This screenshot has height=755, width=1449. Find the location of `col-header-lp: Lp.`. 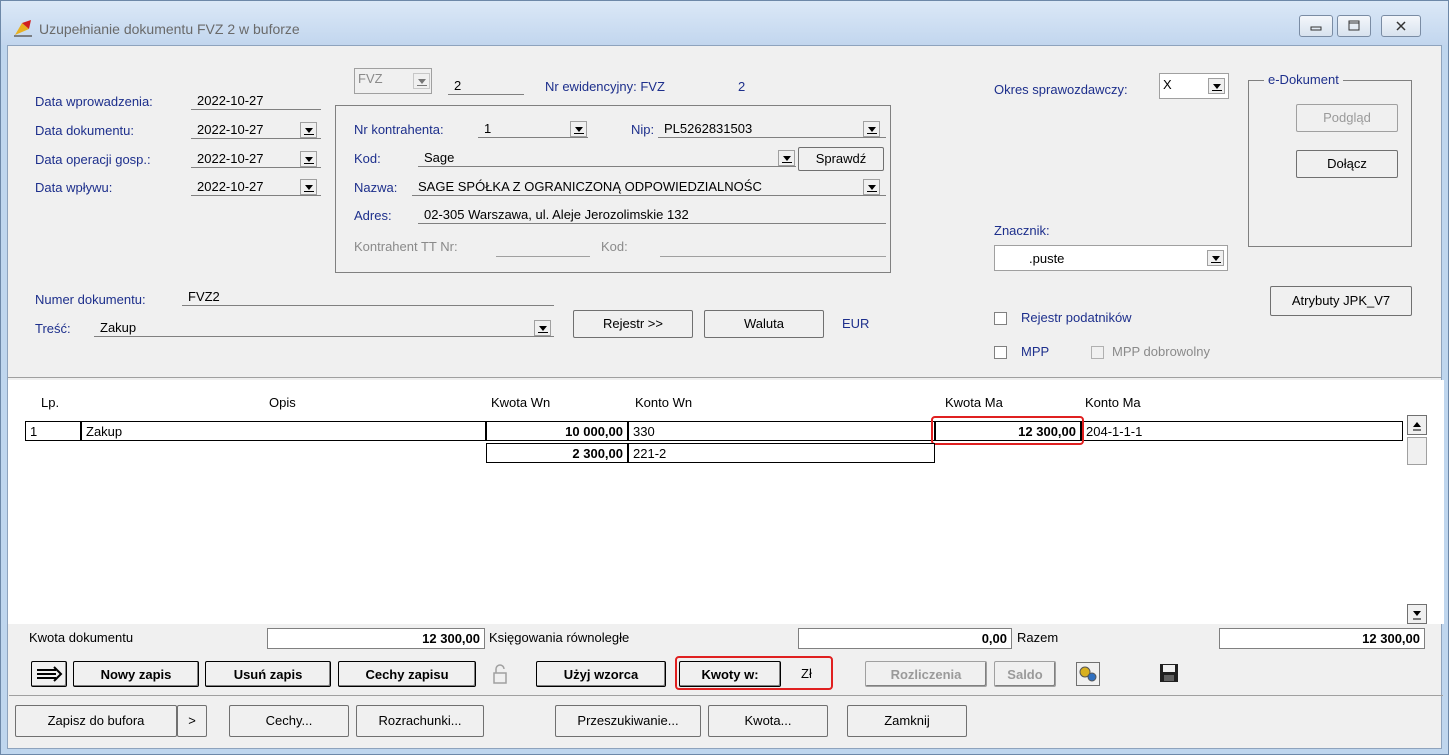

col-header-lp: Lp. is located at coordinates (50, 402).